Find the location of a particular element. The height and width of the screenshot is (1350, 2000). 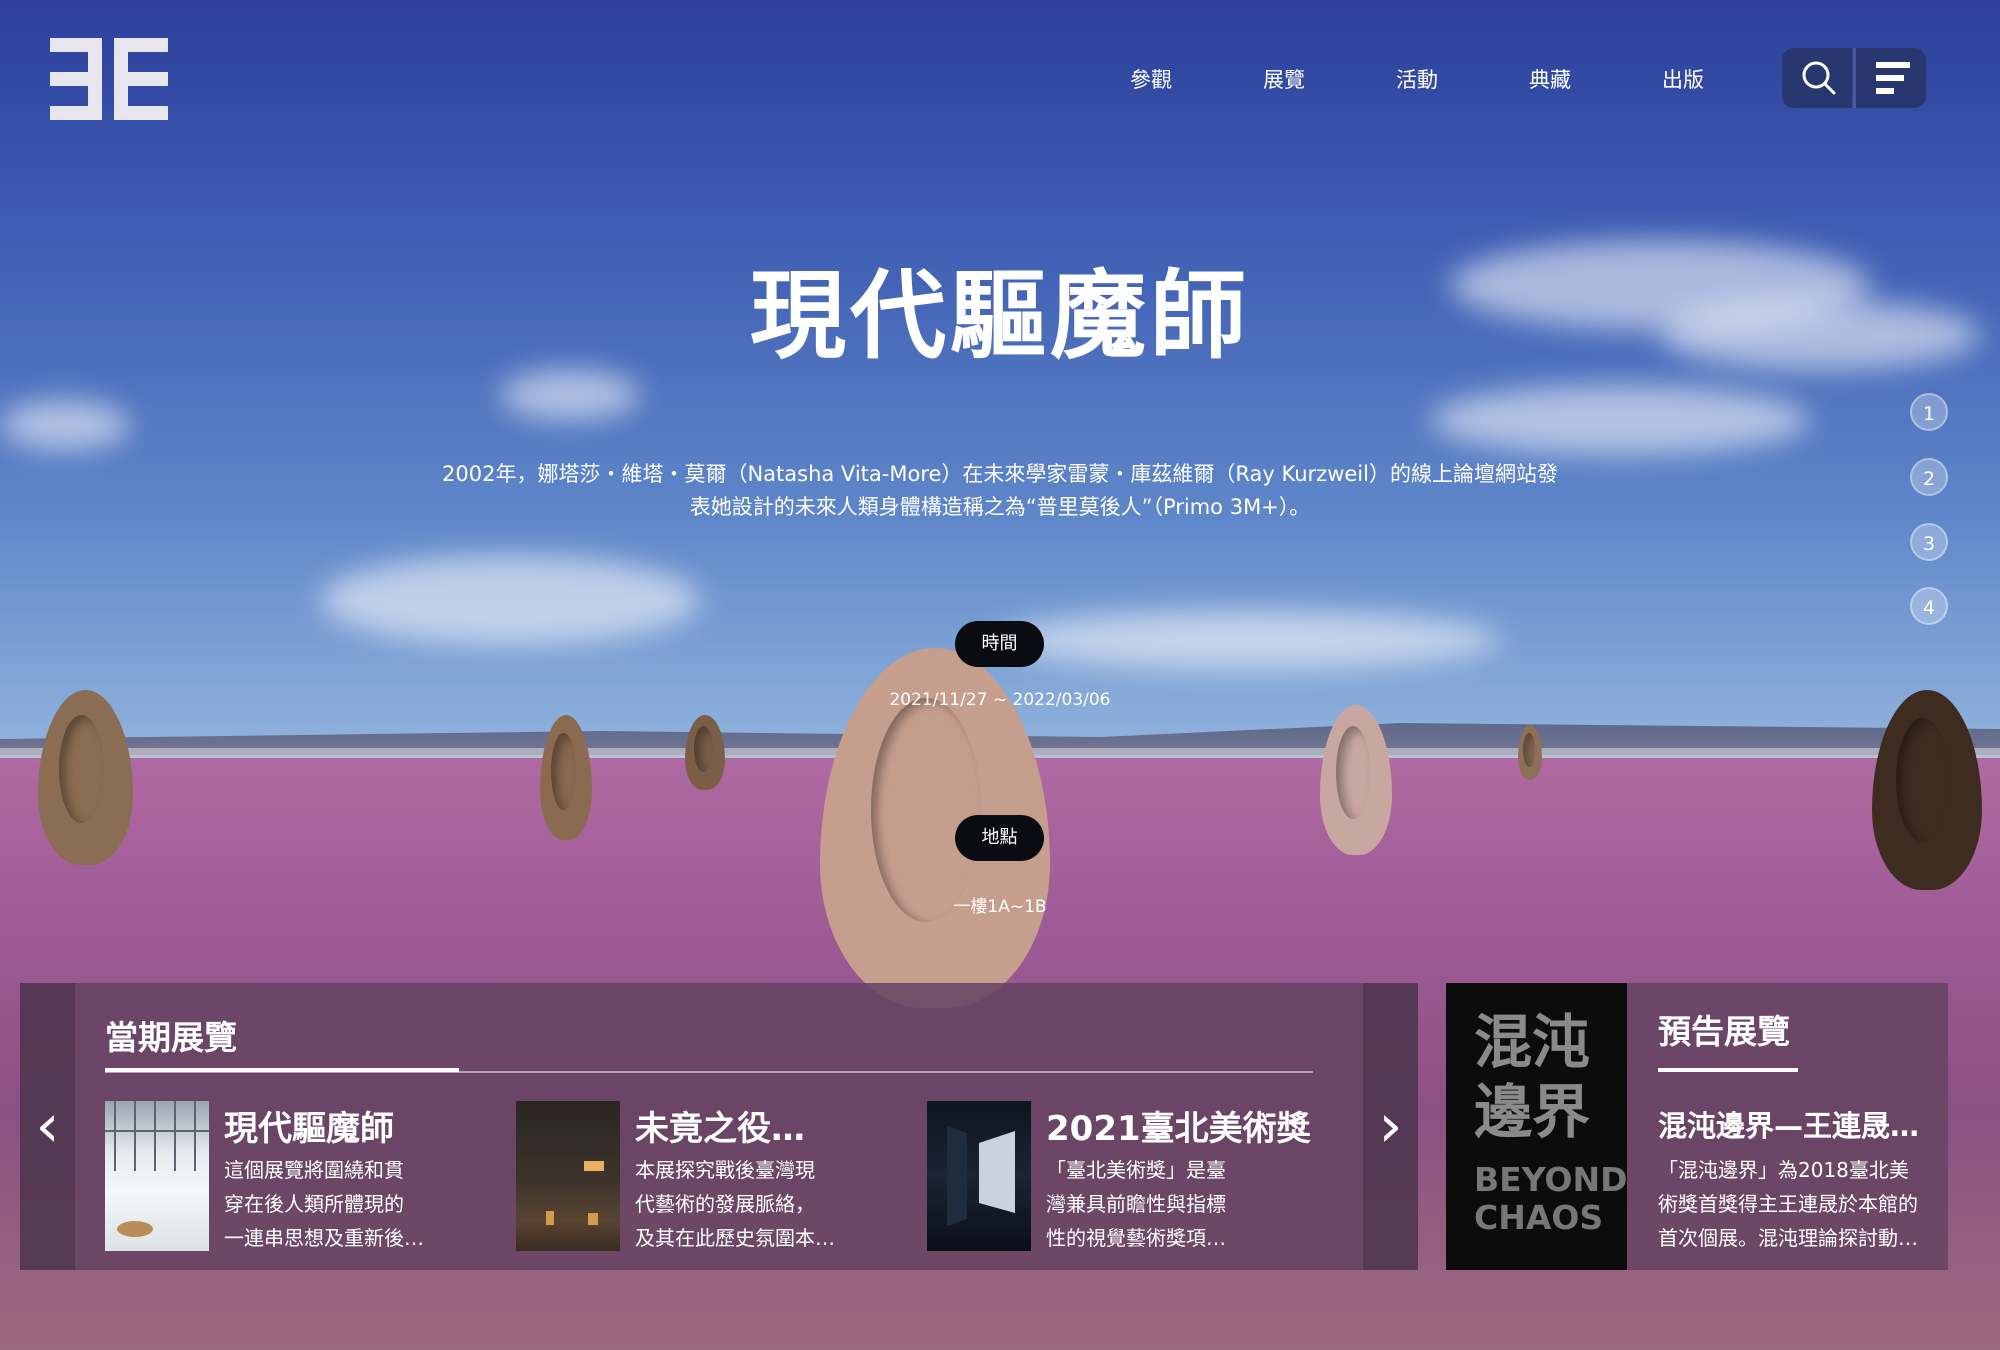

nav-events: 活動 is located at coordinates (1462, 79).